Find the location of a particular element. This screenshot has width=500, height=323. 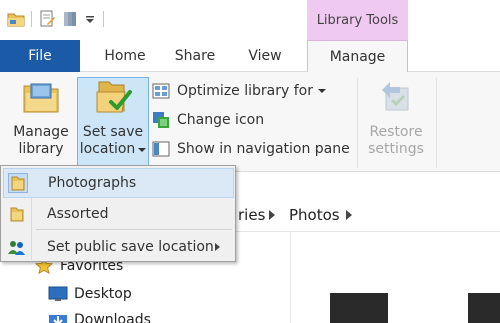

menu-item-label: Assorted is located at coordinates (78, 214).